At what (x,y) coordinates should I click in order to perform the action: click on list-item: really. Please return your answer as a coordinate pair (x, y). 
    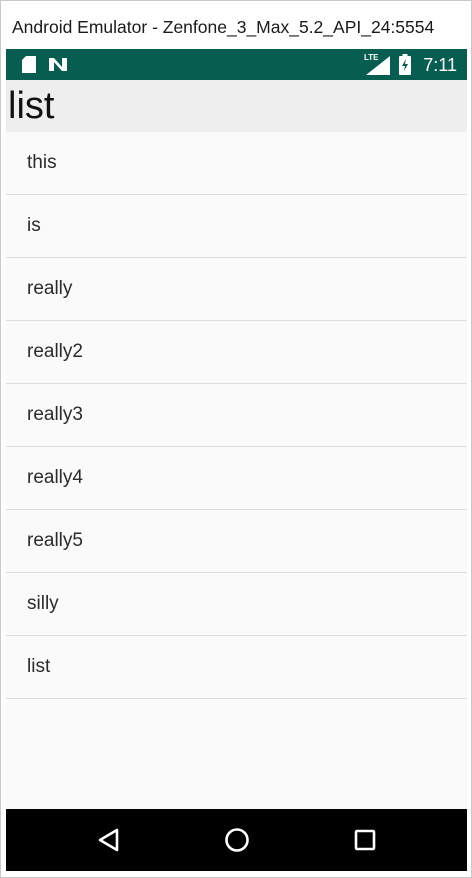
    Looking at the image, I should click on (236, 289).